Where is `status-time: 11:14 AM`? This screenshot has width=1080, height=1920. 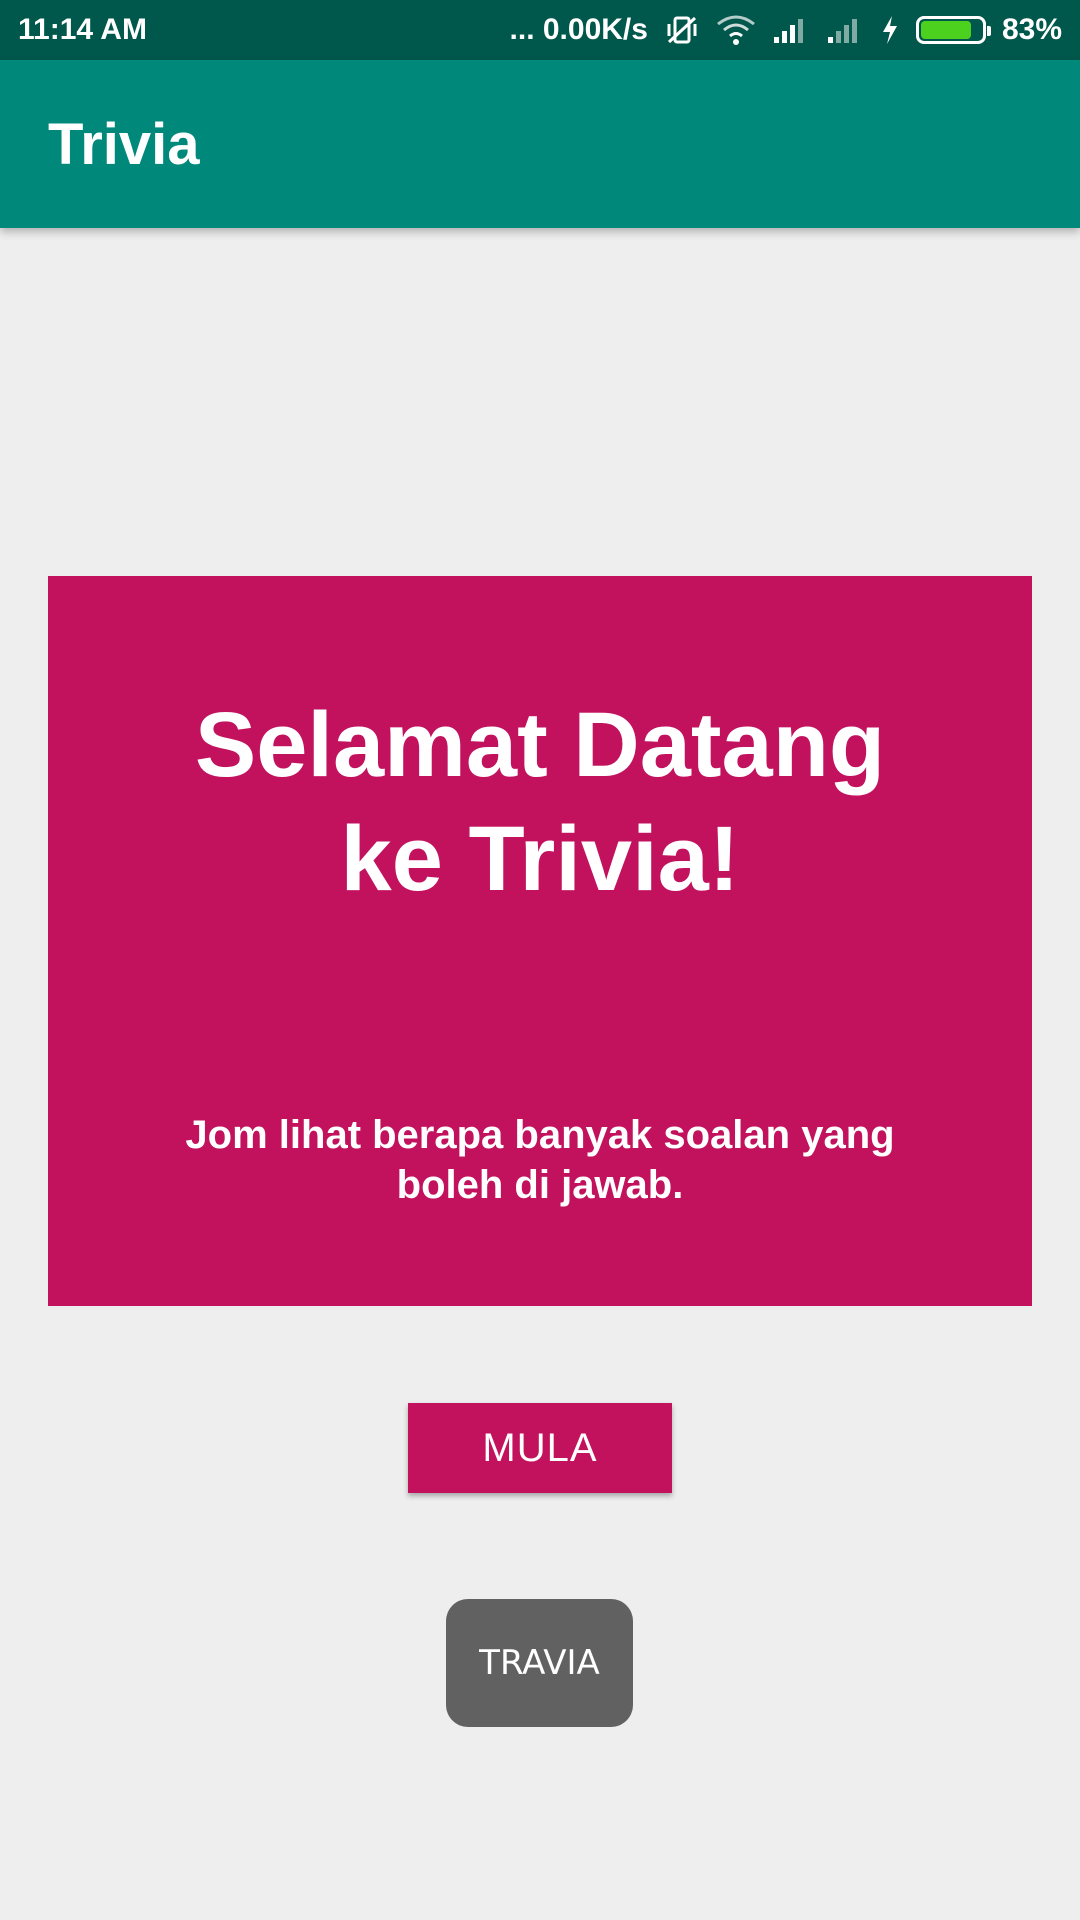 status-time: 11:14 AM is located at coordinates (82, 29).